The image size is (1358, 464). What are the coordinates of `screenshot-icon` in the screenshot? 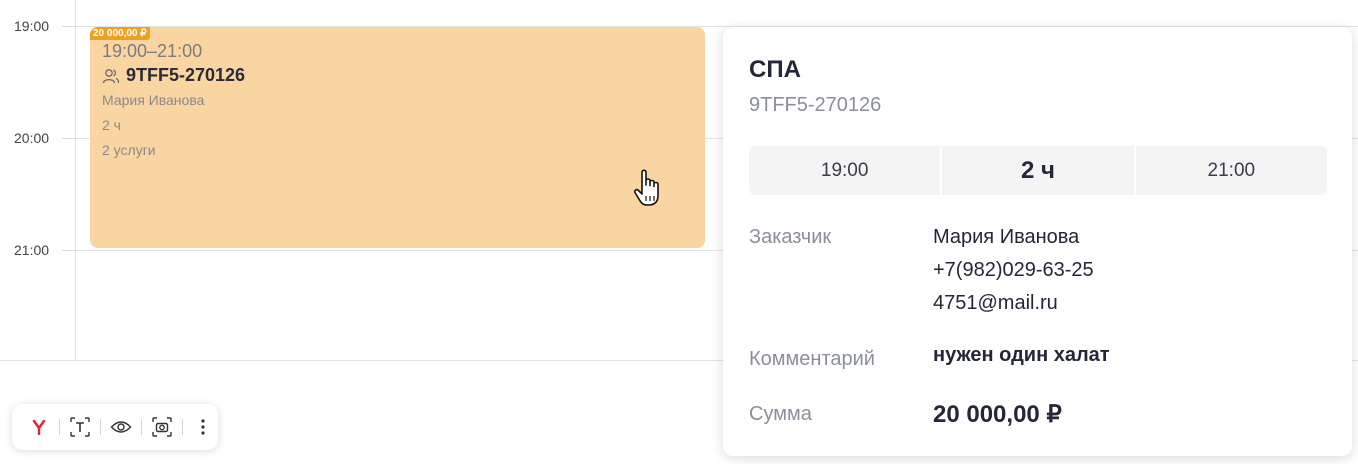 It's located at (162, 427).